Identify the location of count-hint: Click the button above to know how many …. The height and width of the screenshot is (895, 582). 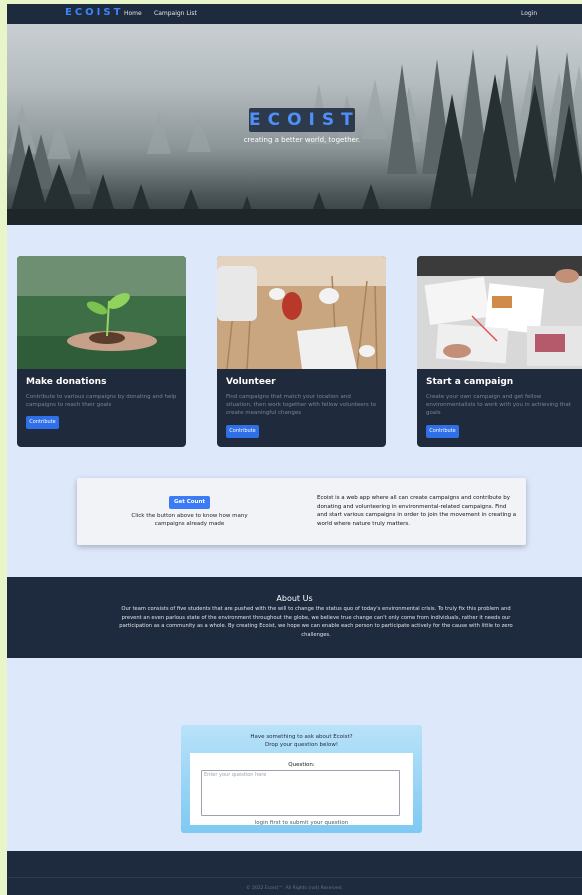
(189, 520).